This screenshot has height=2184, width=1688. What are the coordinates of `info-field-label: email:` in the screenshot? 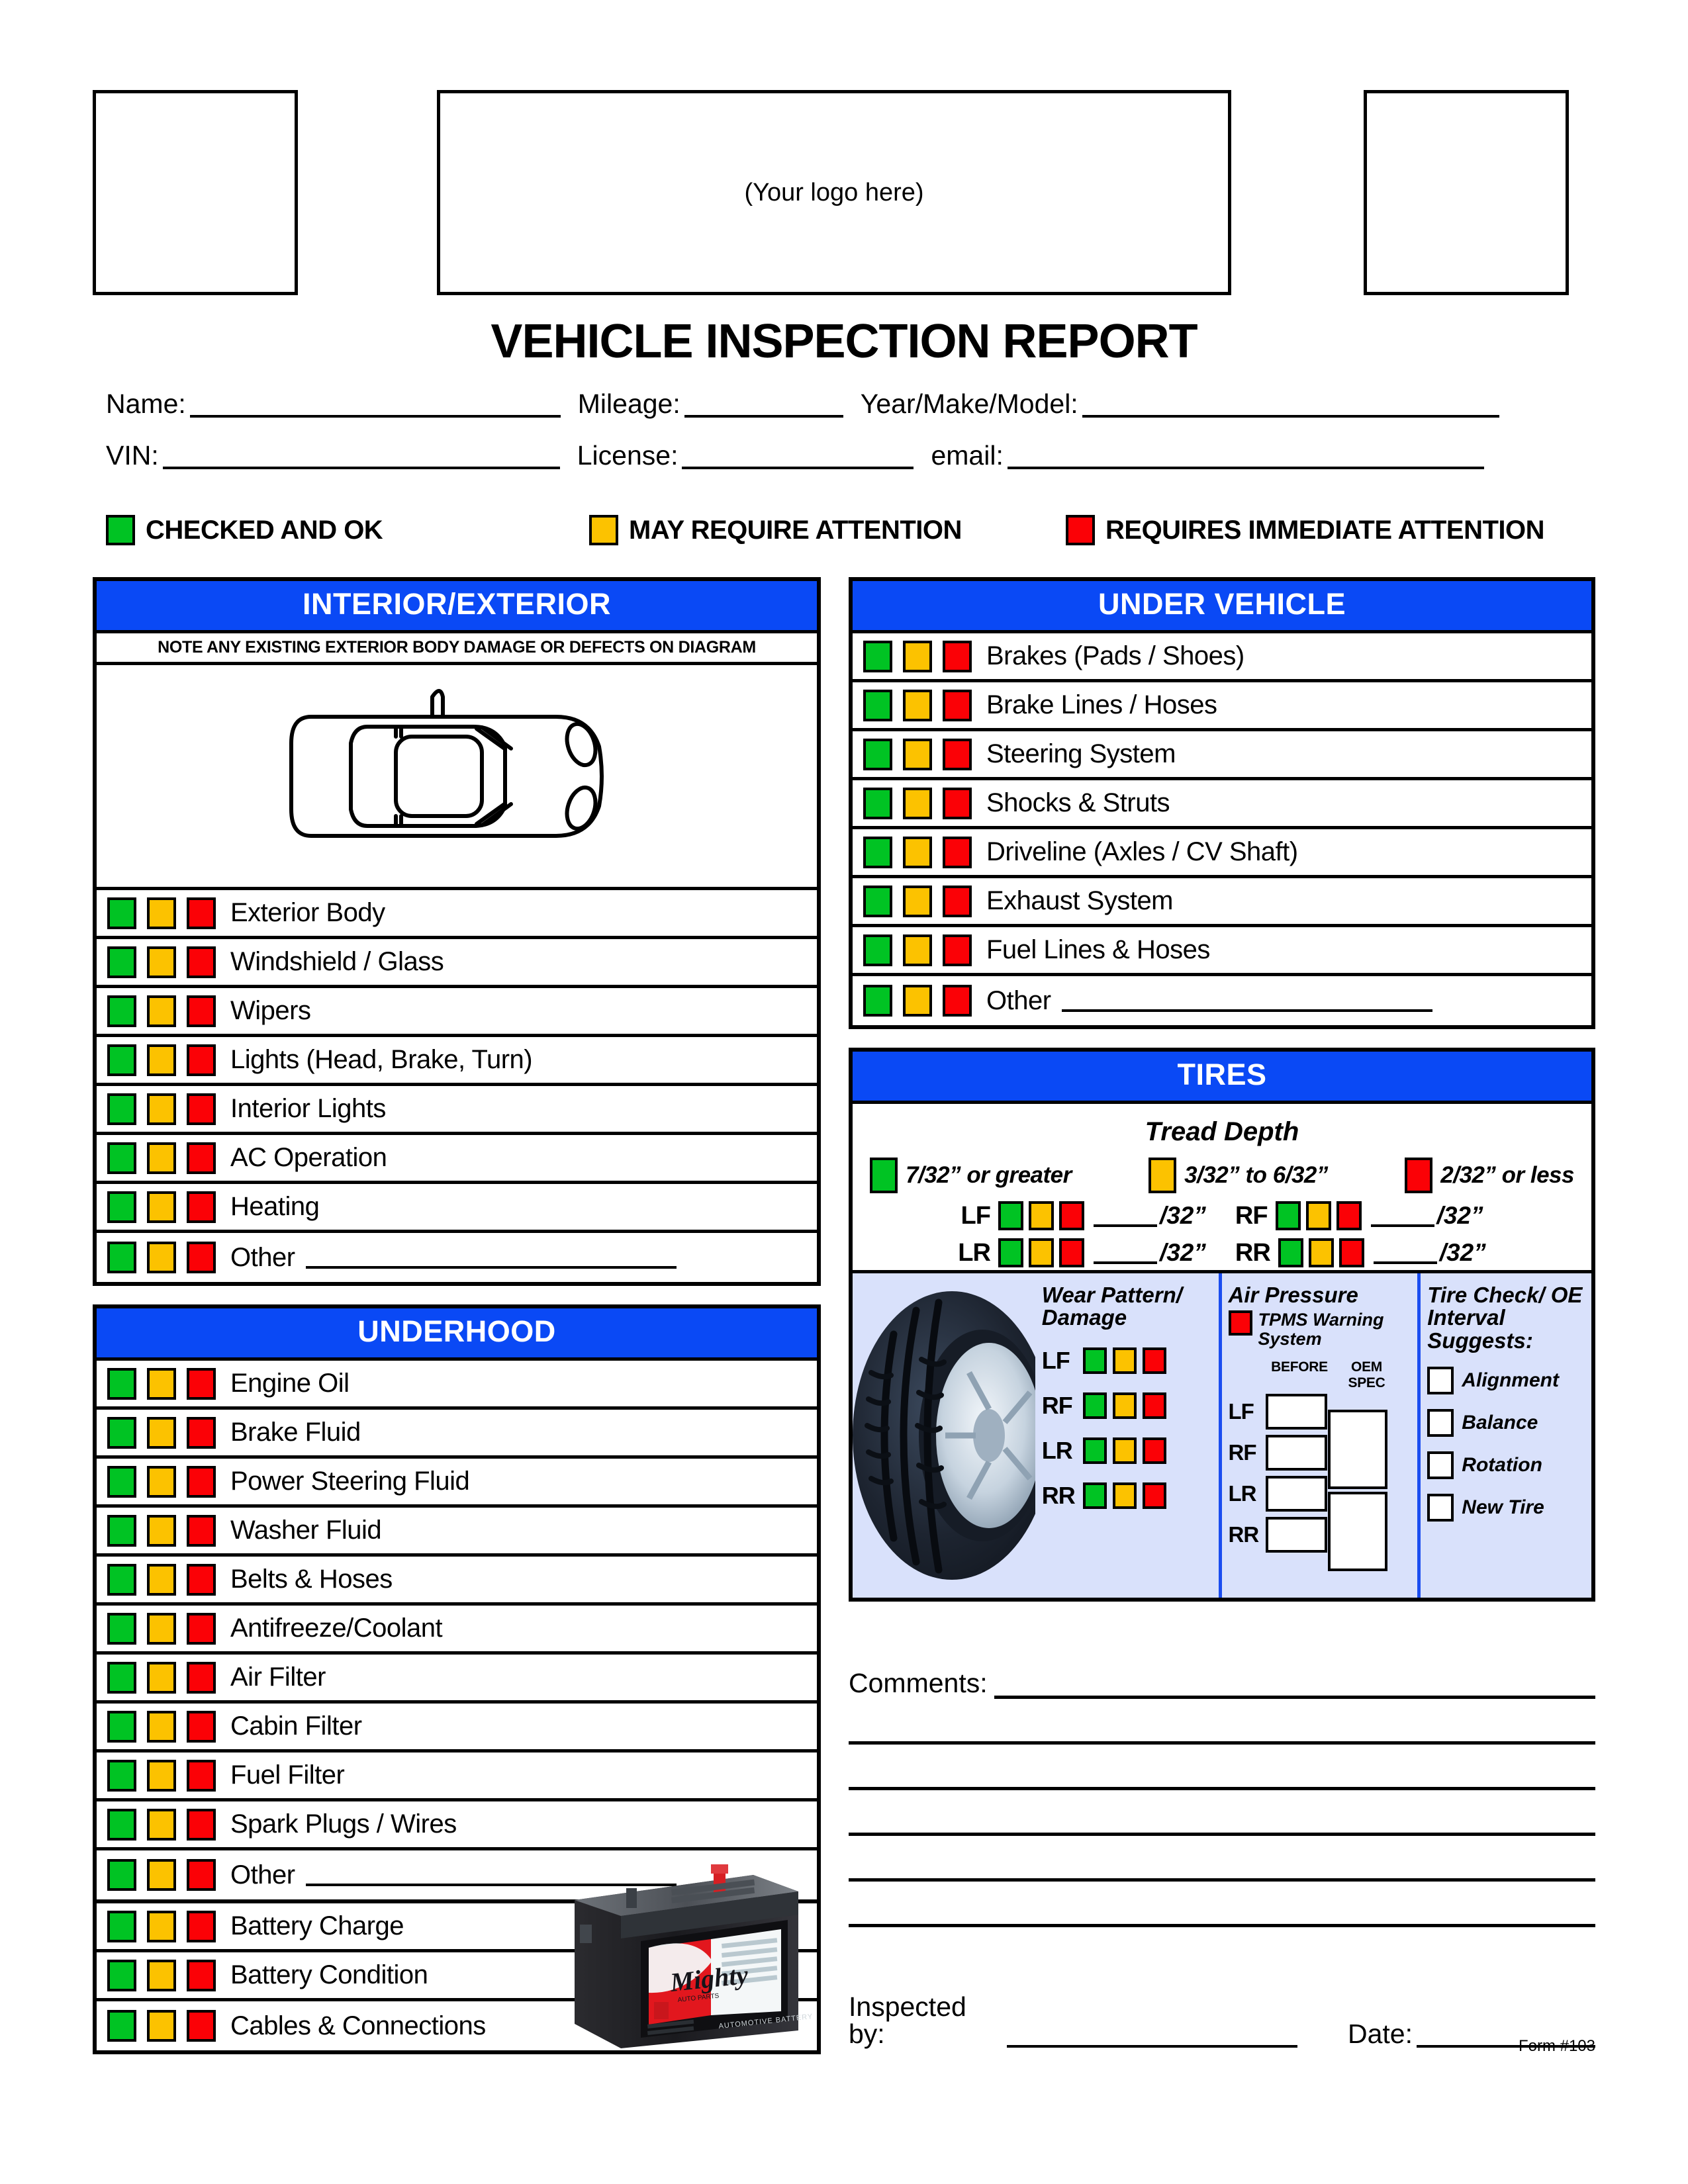 It's located at (969, 456).